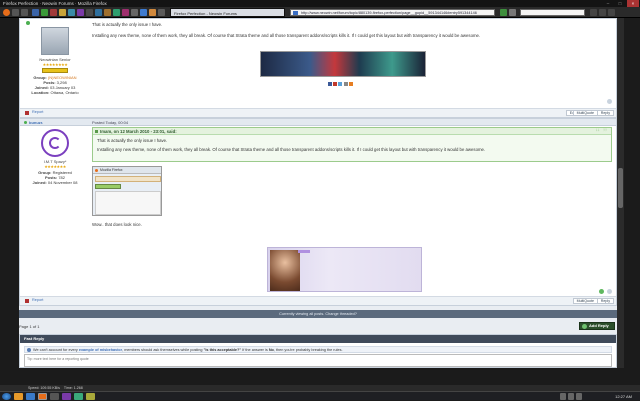  Describe the element at coordinates (127, 191) in the screenshot. I see `screenshot-thumbnail: Mozilla Firefox` at that location.